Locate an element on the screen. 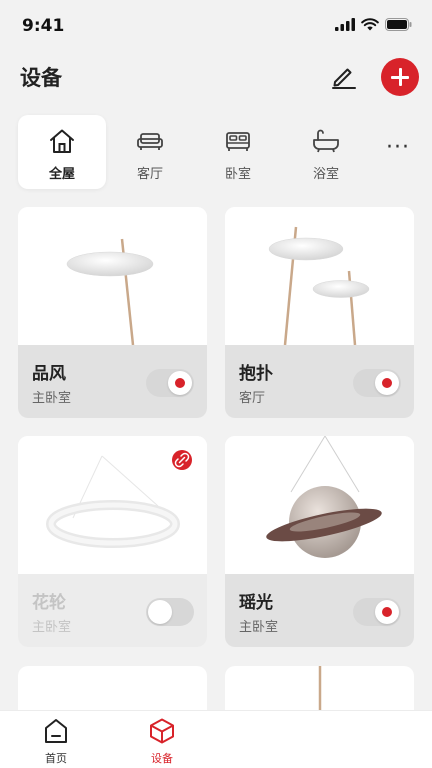 Image resolution: width=432 pixels, height=768 pixels. room-tab-label: 浴室 is located at coordinates (325, 174).